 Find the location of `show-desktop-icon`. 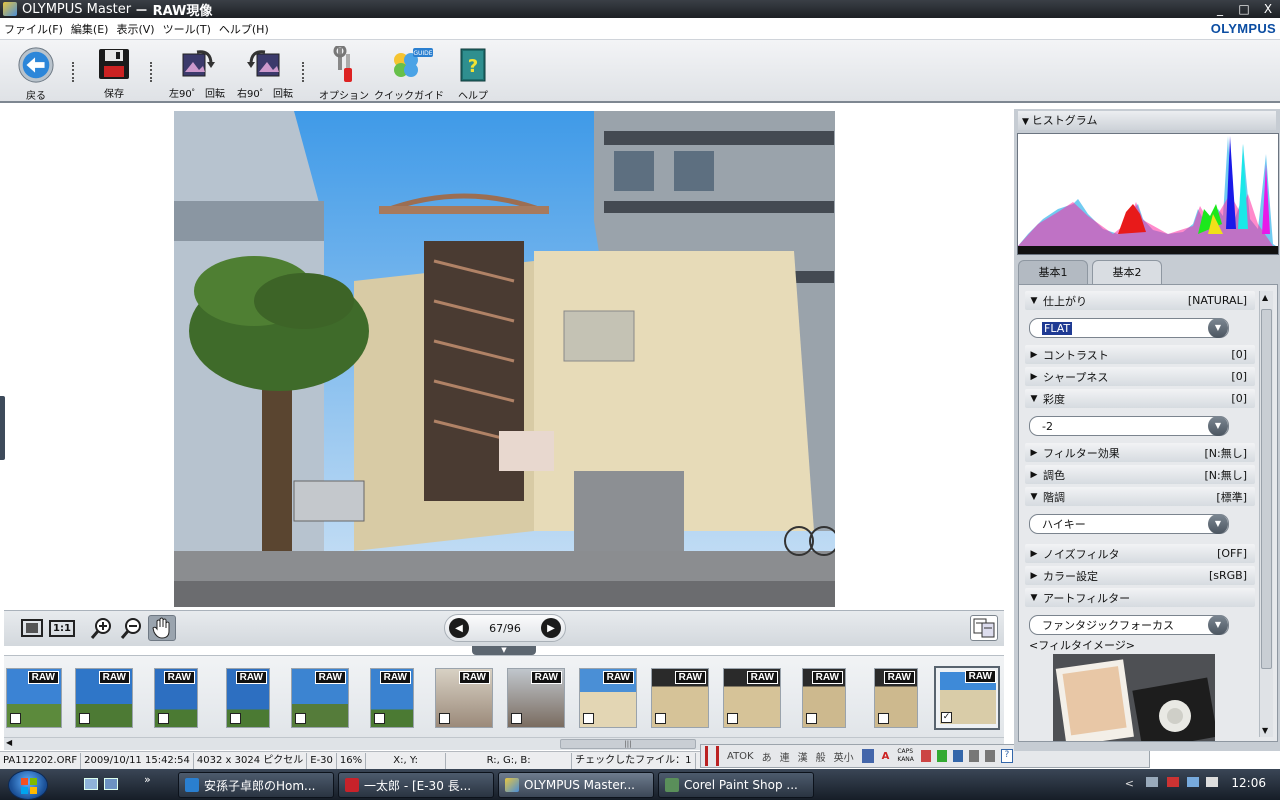

show-desktop-icon is located at coordinates (91, 784).